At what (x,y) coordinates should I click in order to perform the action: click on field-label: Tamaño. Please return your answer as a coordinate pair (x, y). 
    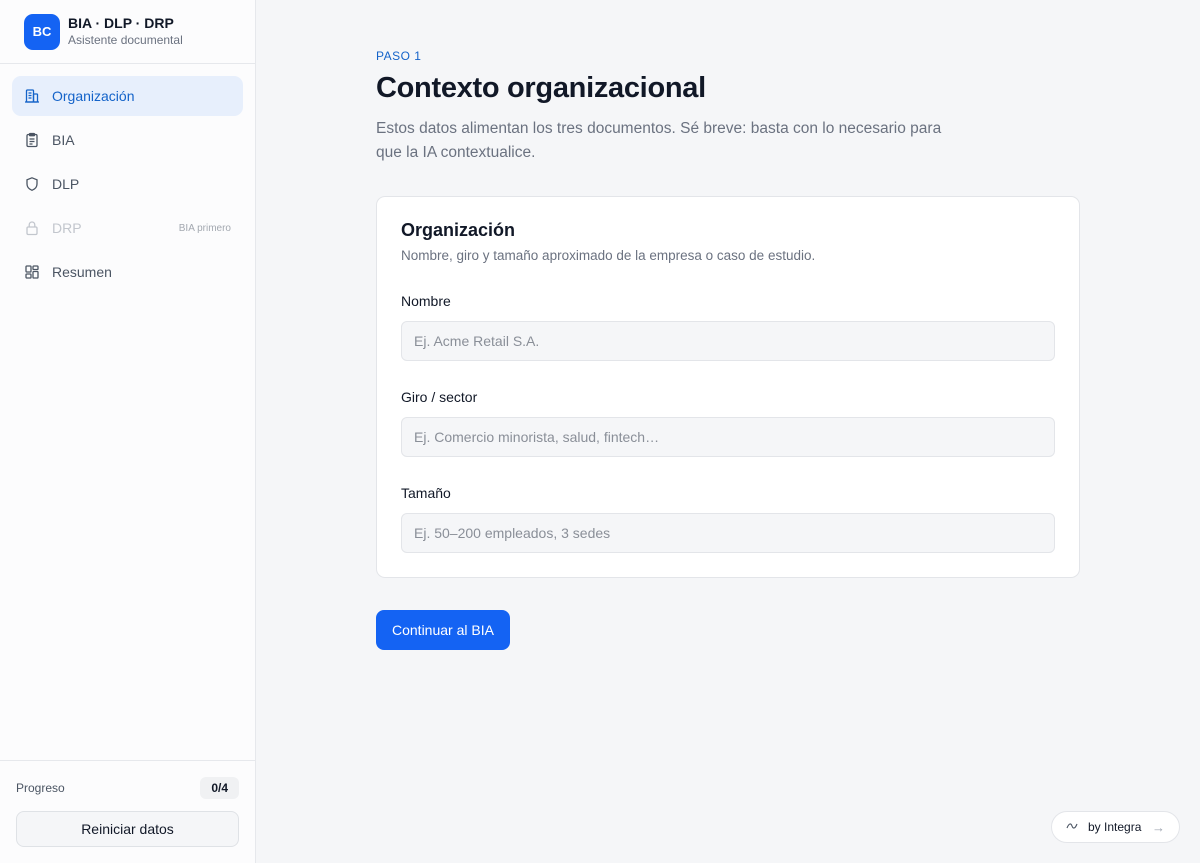
    Looking at the image, I should click on (426, 493).